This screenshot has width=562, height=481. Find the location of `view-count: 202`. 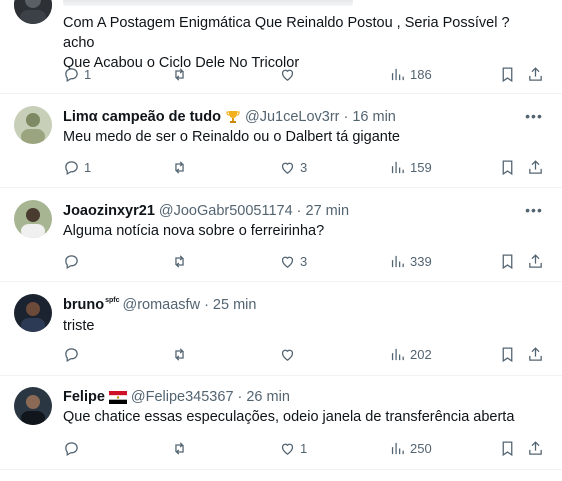

view-count: 202 is located at coordinates (421, 354).